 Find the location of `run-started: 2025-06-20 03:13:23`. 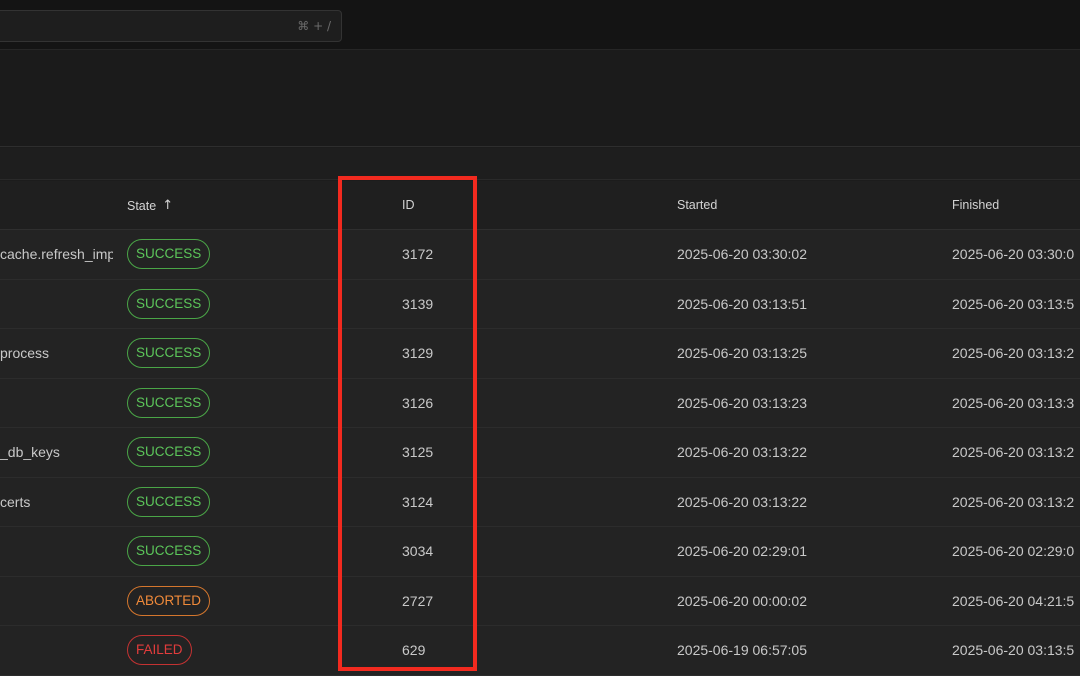

run-started: 2025-06-20 03:13:23 is located at coordinates (742, 402).